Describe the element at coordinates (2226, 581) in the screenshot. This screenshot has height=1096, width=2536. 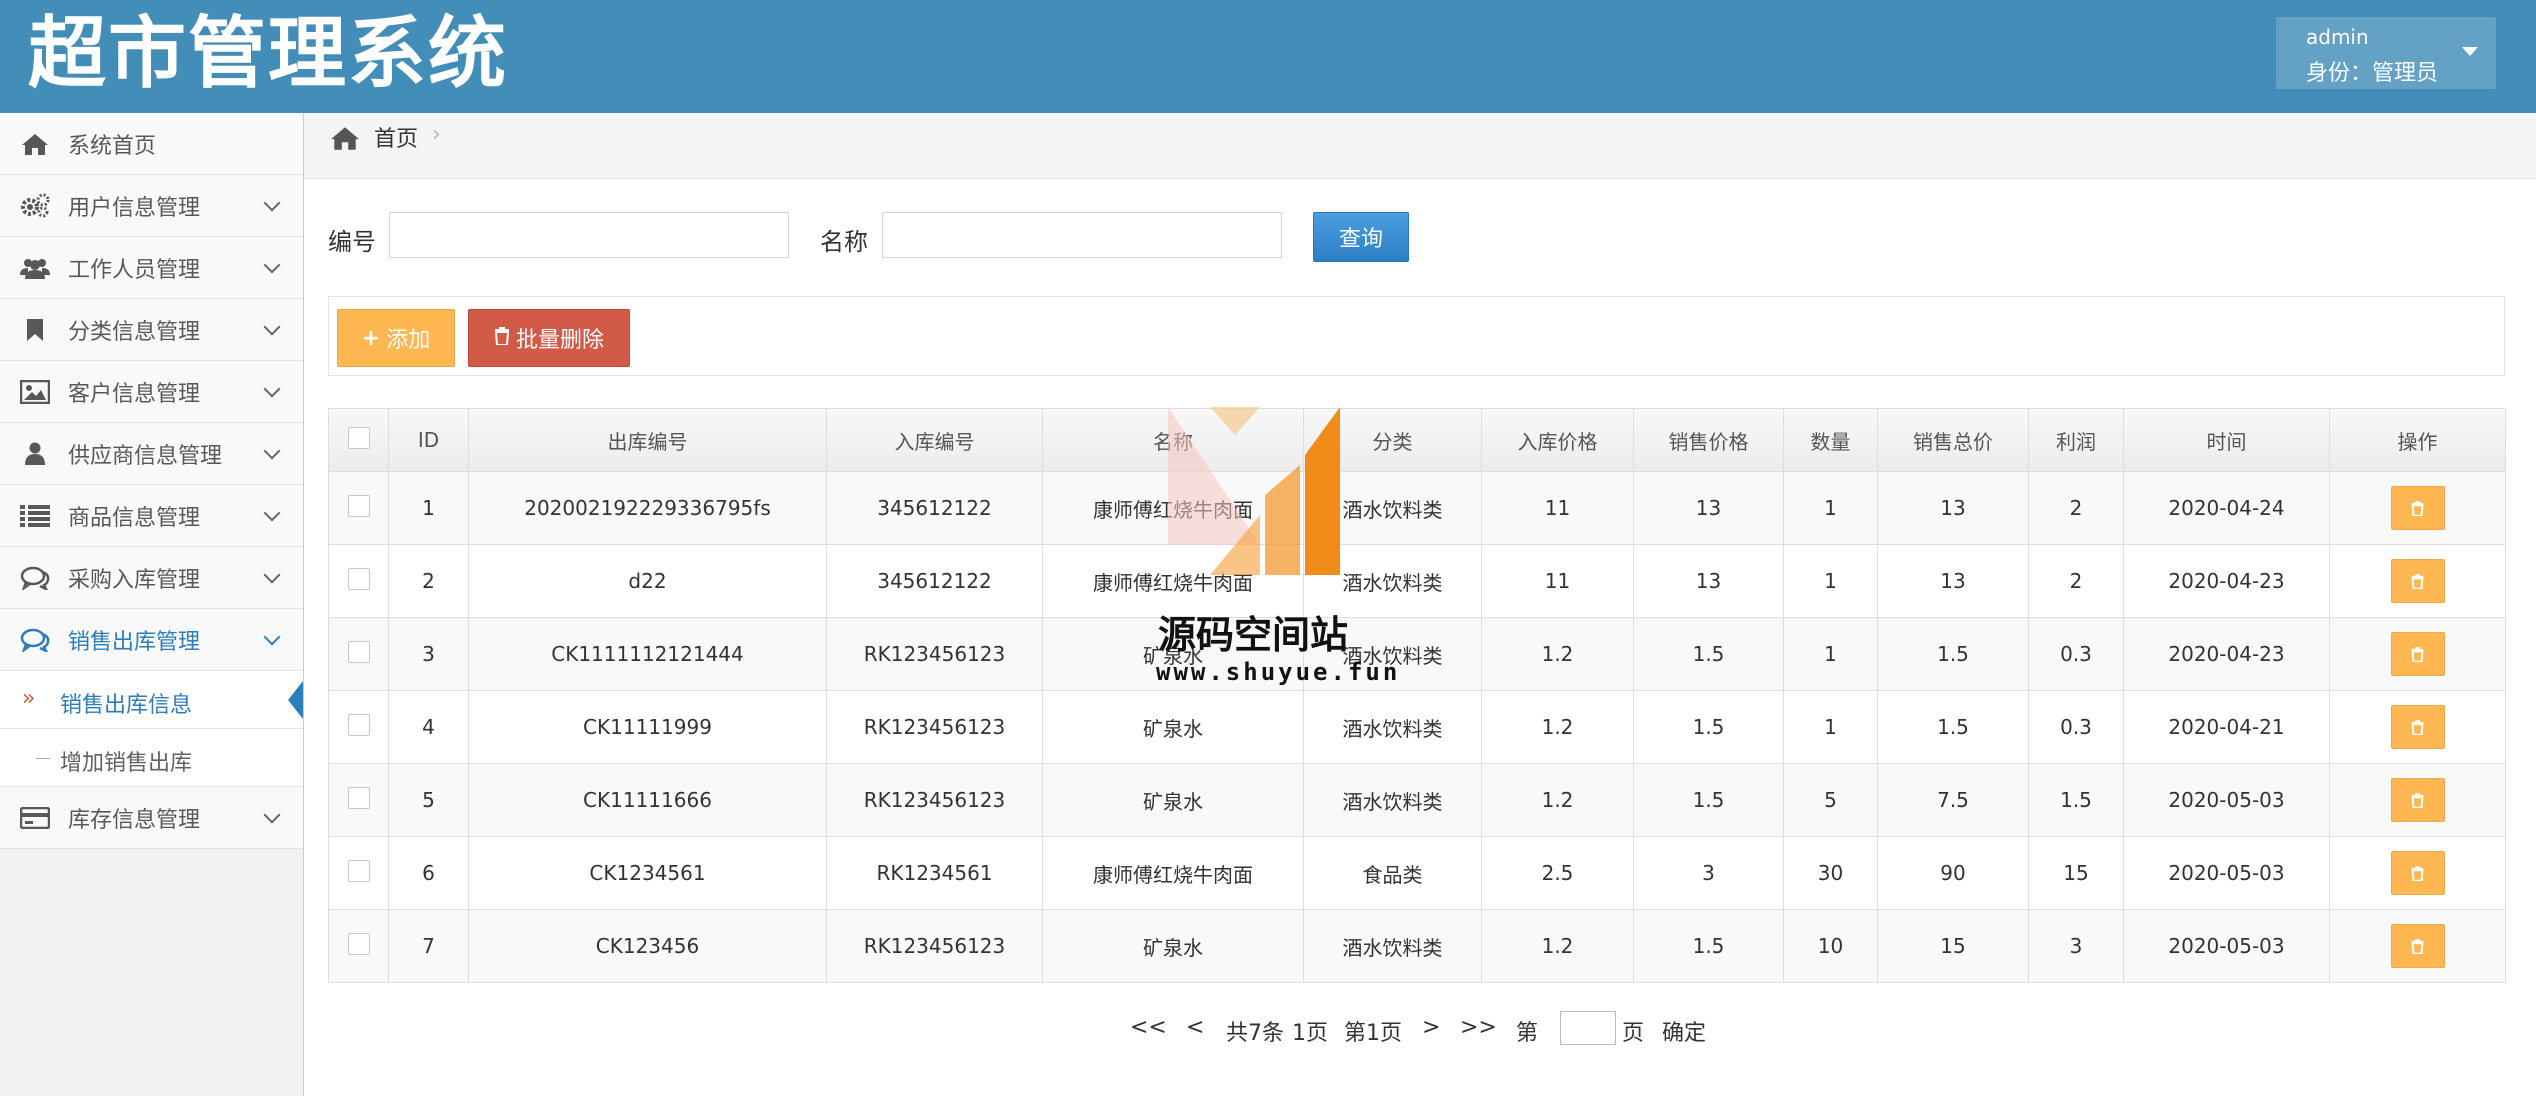
I see `table-cell: 2020-04-23` at that location.